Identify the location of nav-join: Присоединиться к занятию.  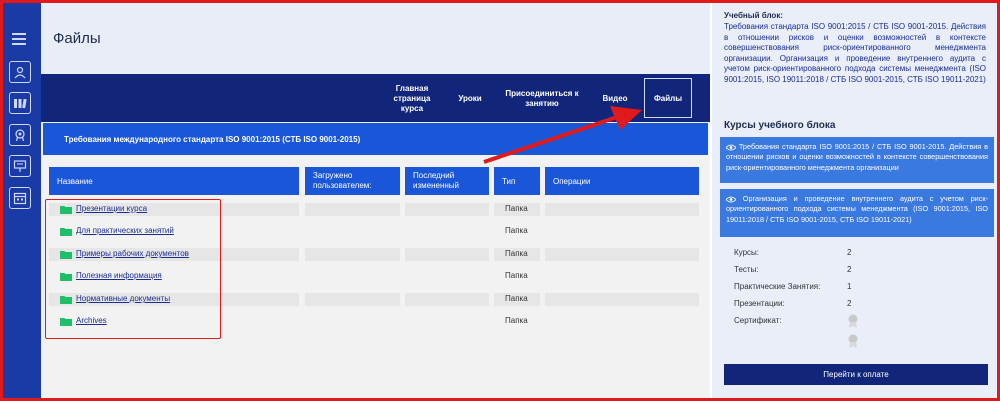
(542, 99).